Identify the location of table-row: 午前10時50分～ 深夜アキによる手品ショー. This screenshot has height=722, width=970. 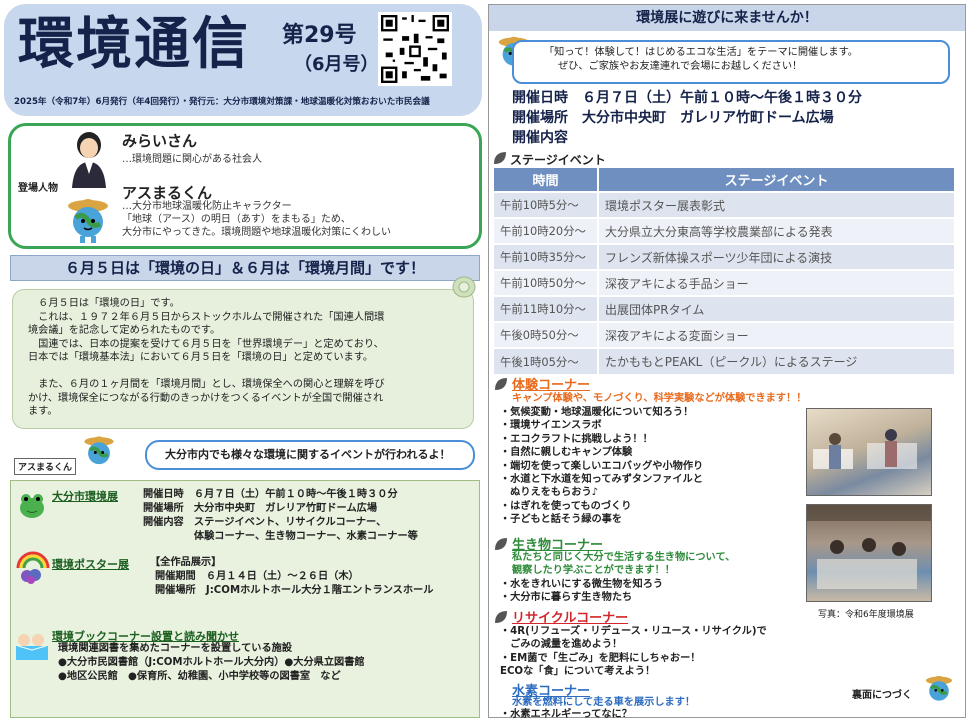
(724, 282).